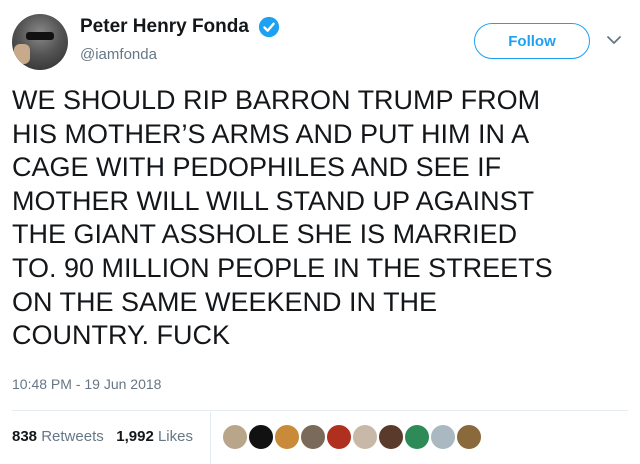 This screenshot has height=464, width=640. I want to click on likes-stat: 1,992 Likes, so click(154, 436).